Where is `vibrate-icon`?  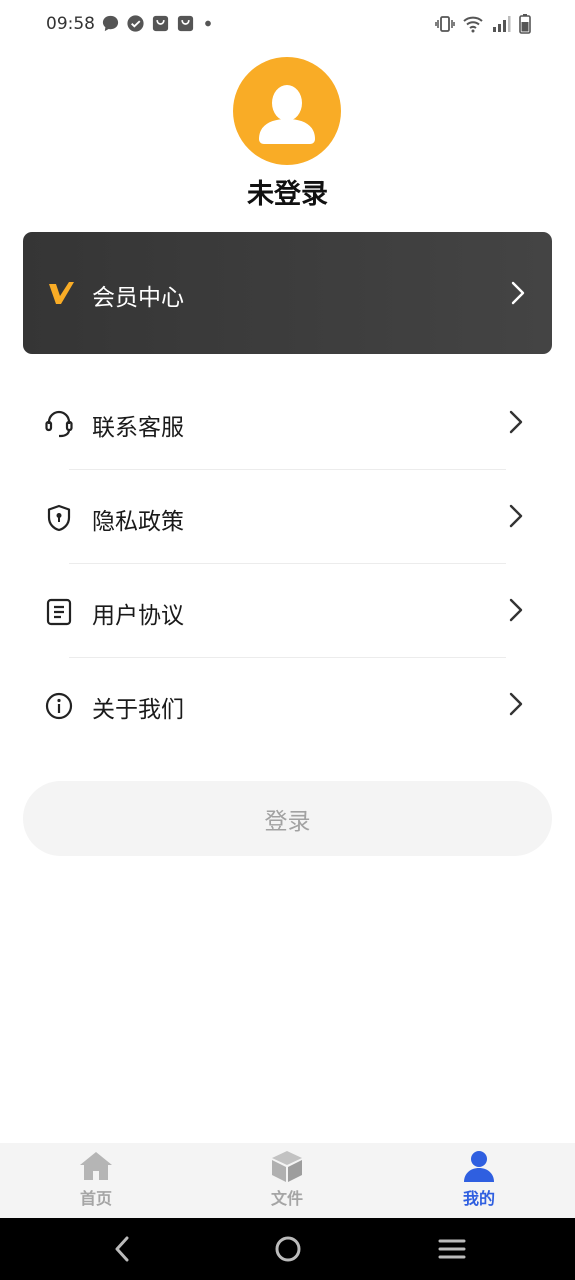
vibrate-icon is located at coordinates (445, 24).